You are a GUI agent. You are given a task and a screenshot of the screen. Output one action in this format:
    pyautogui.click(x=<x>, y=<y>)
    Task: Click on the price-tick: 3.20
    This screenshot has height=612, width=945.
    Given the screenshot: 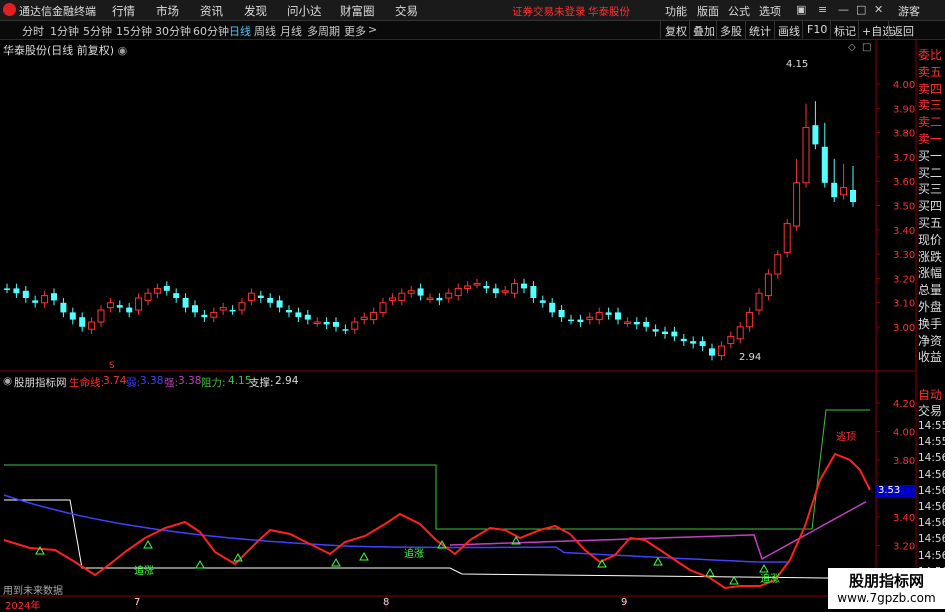 What is the action you would take?
    pyautogui.click(x=904, y=279)
    